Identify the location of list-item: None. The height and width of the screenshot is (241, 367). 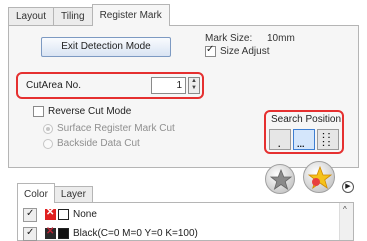
(179, 214).